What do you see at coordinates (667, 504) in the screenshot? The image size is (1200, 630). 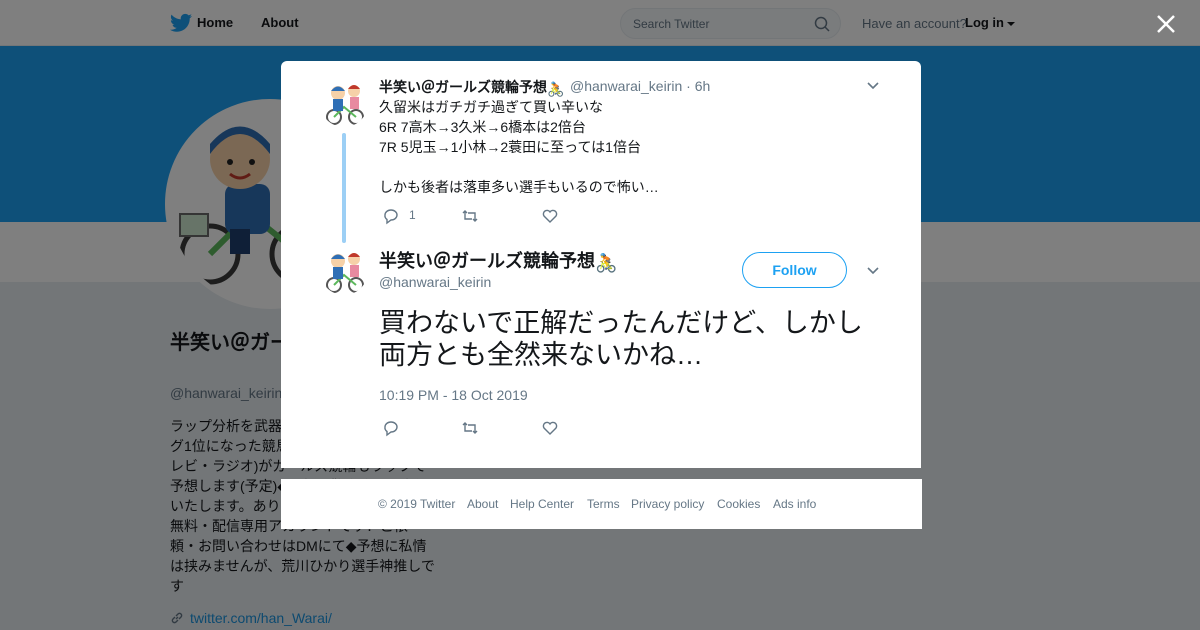 I see `footer-privacy-link: Privacy policy` at bounding box center [667, 504].